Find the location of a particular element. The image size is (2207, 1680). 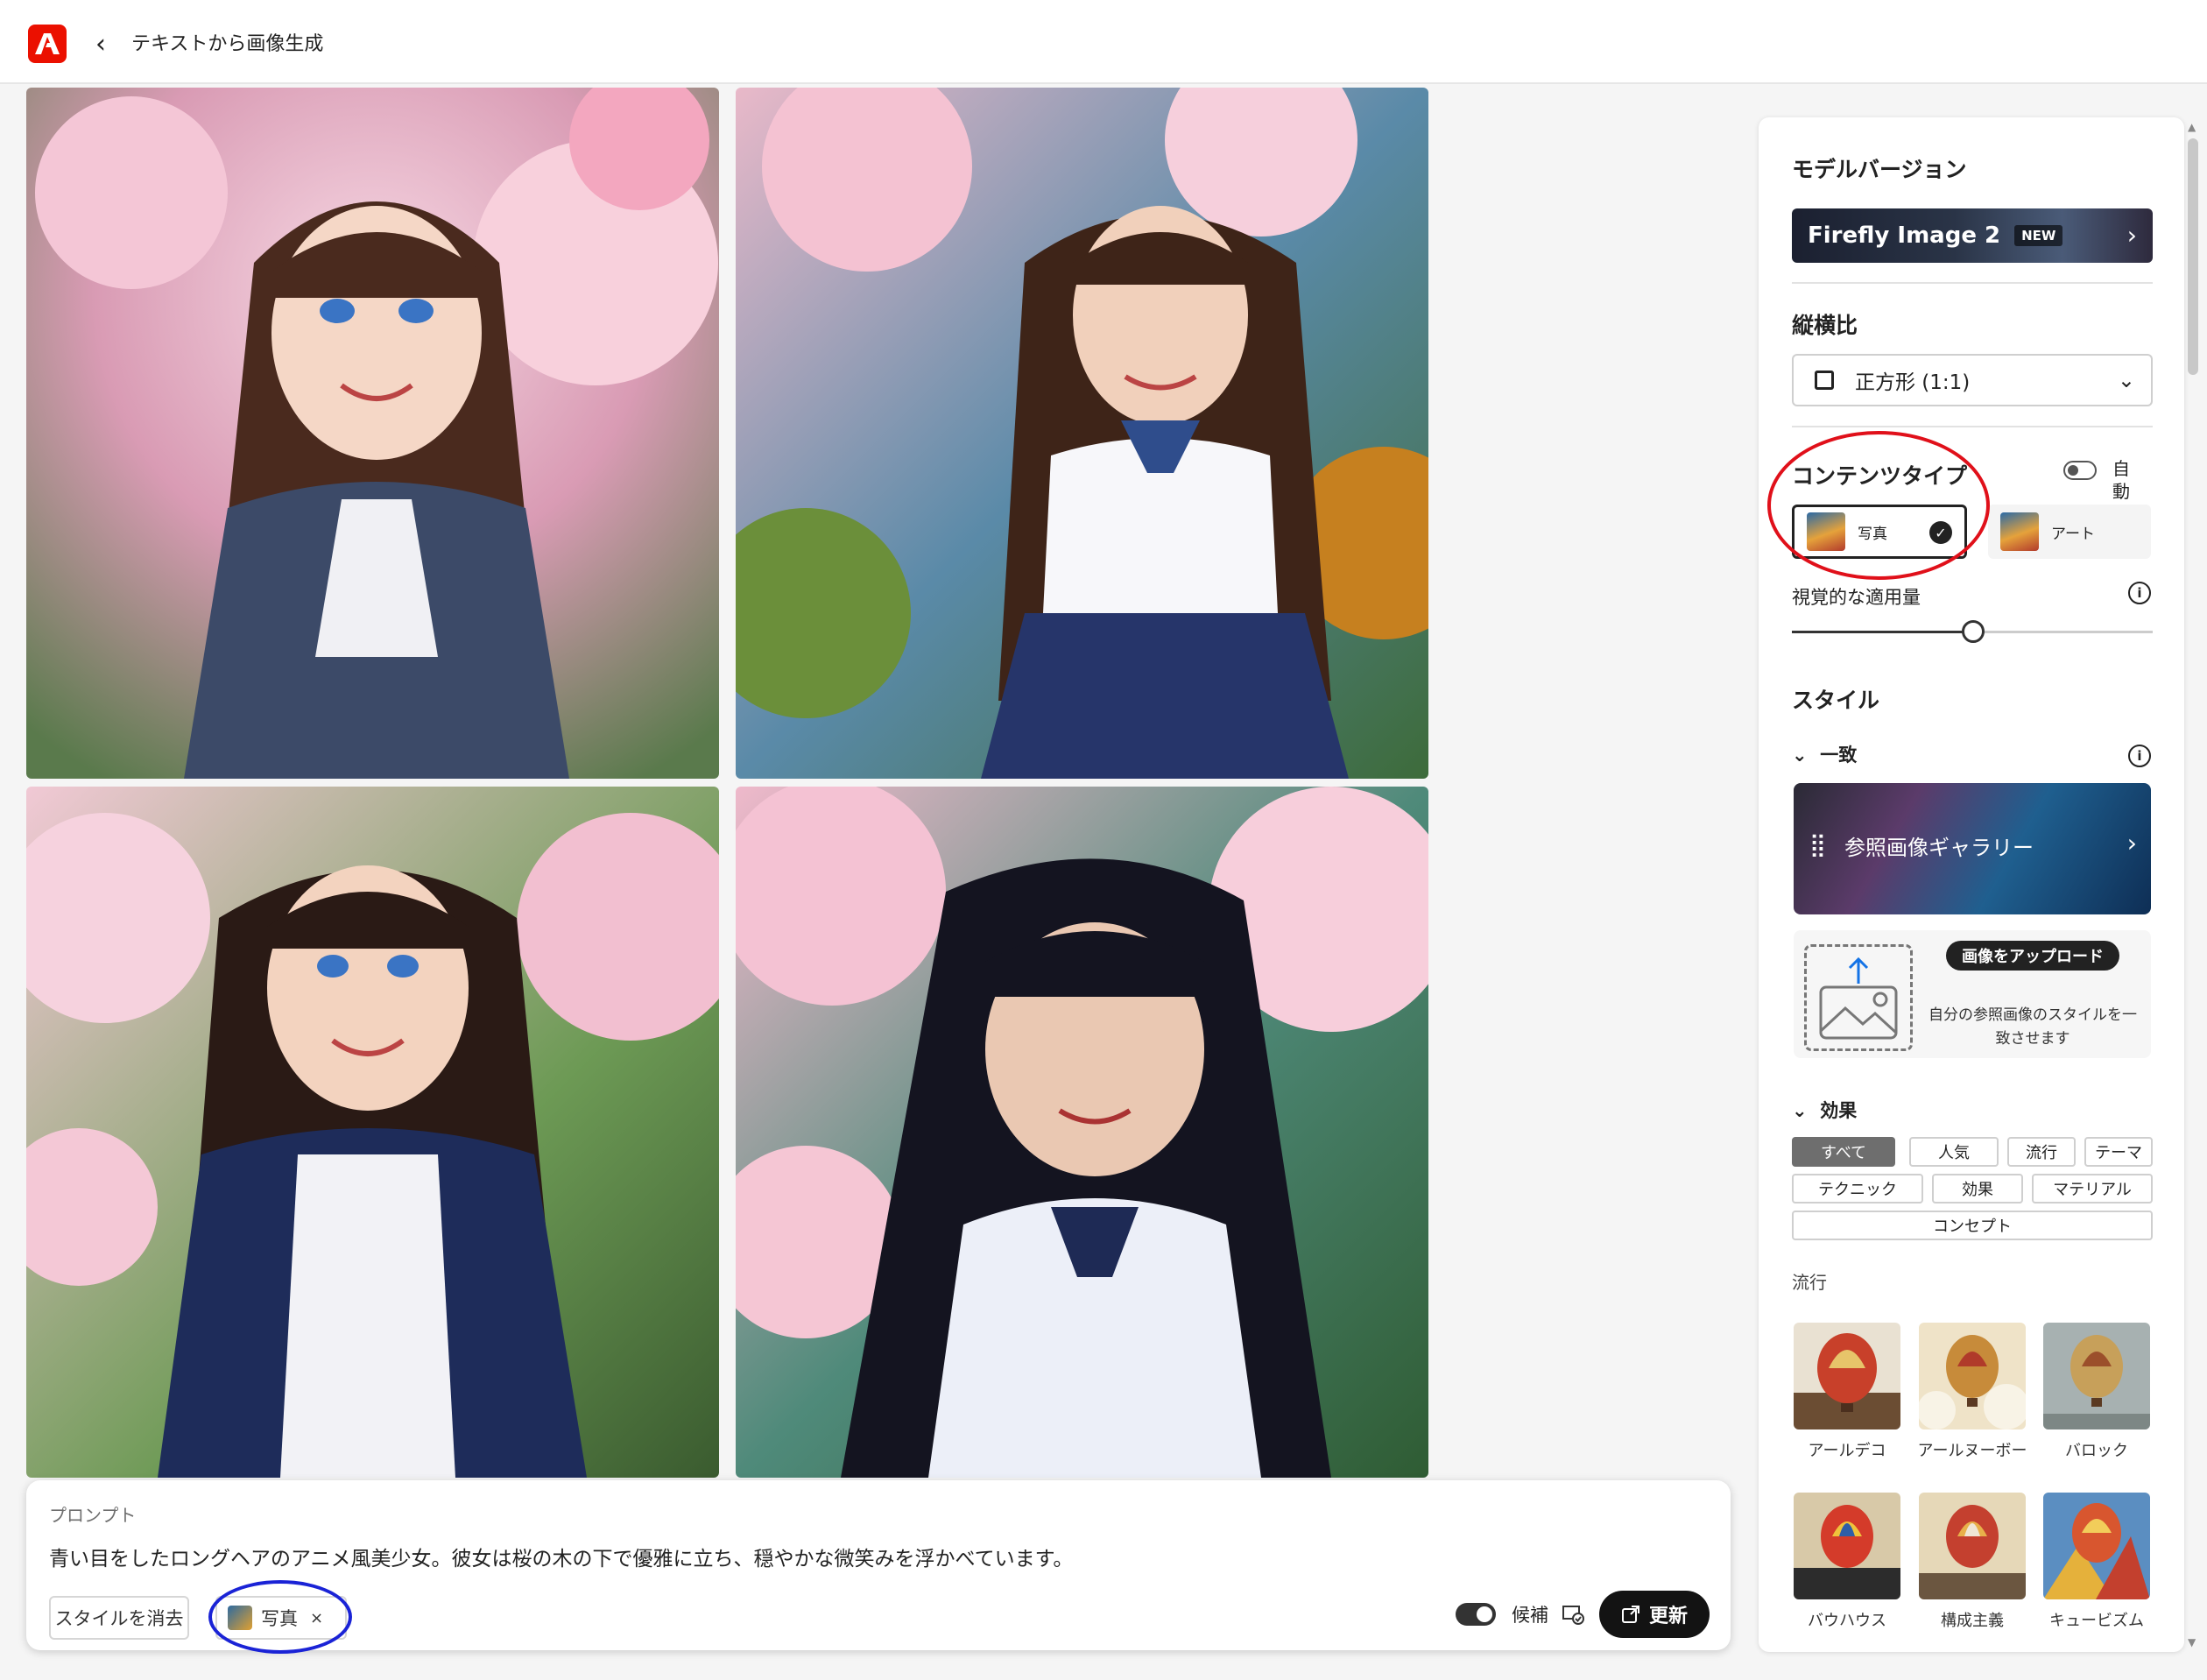

upload-description: 自分の参照画像のスタイルを一致させます is located at coordinates (2032, 1027).